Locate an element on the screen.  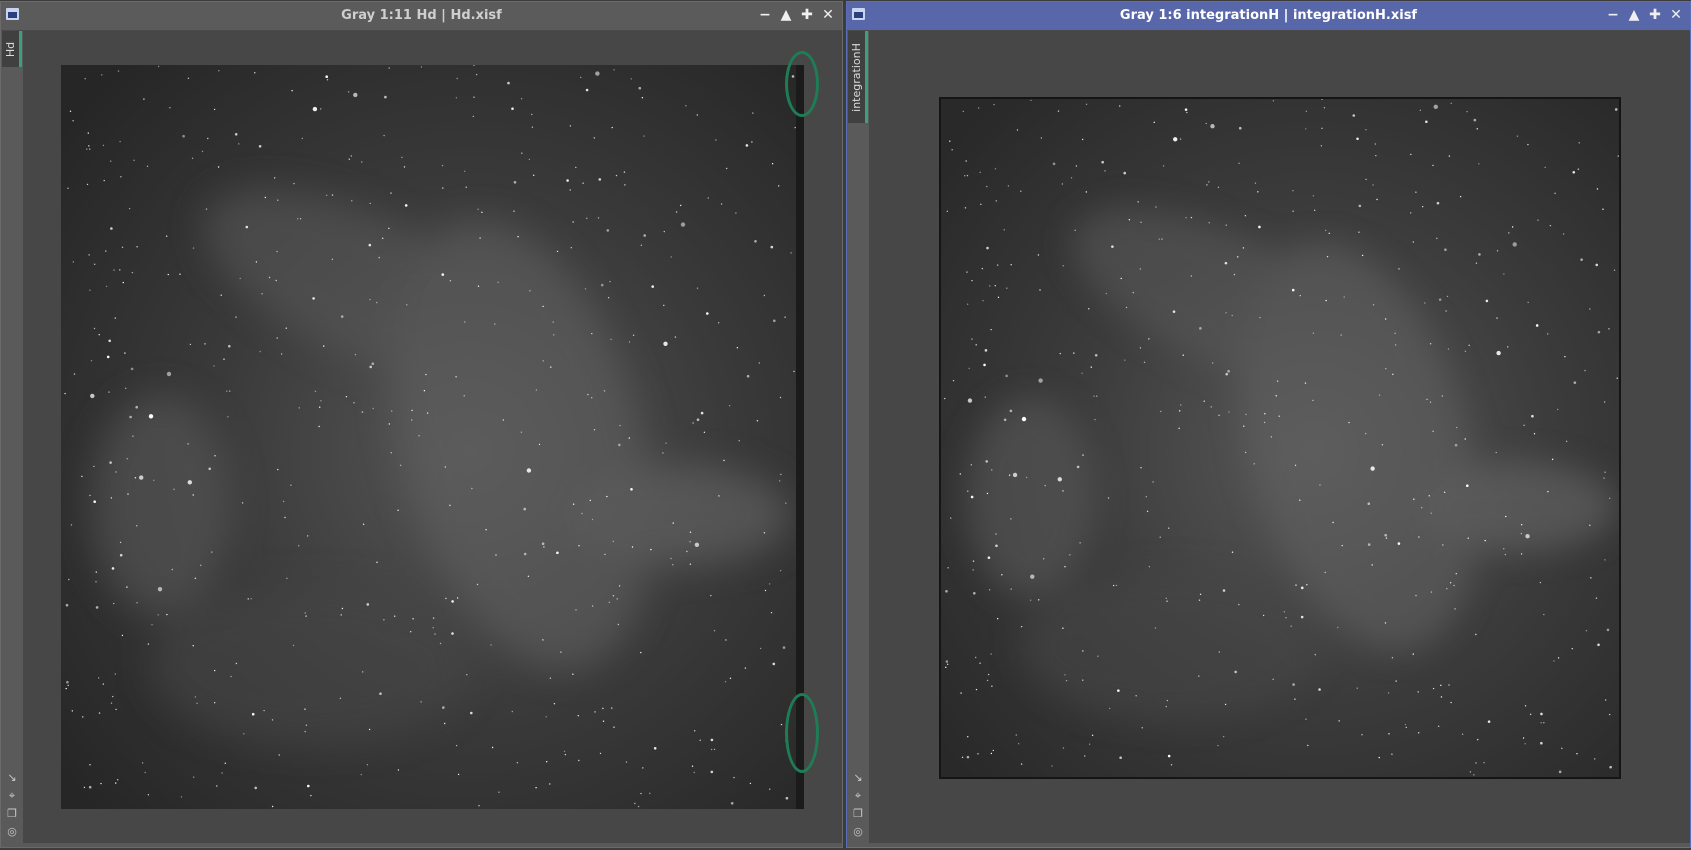
view-identifier-tab: integrationH is located at coordinates (858, 77).